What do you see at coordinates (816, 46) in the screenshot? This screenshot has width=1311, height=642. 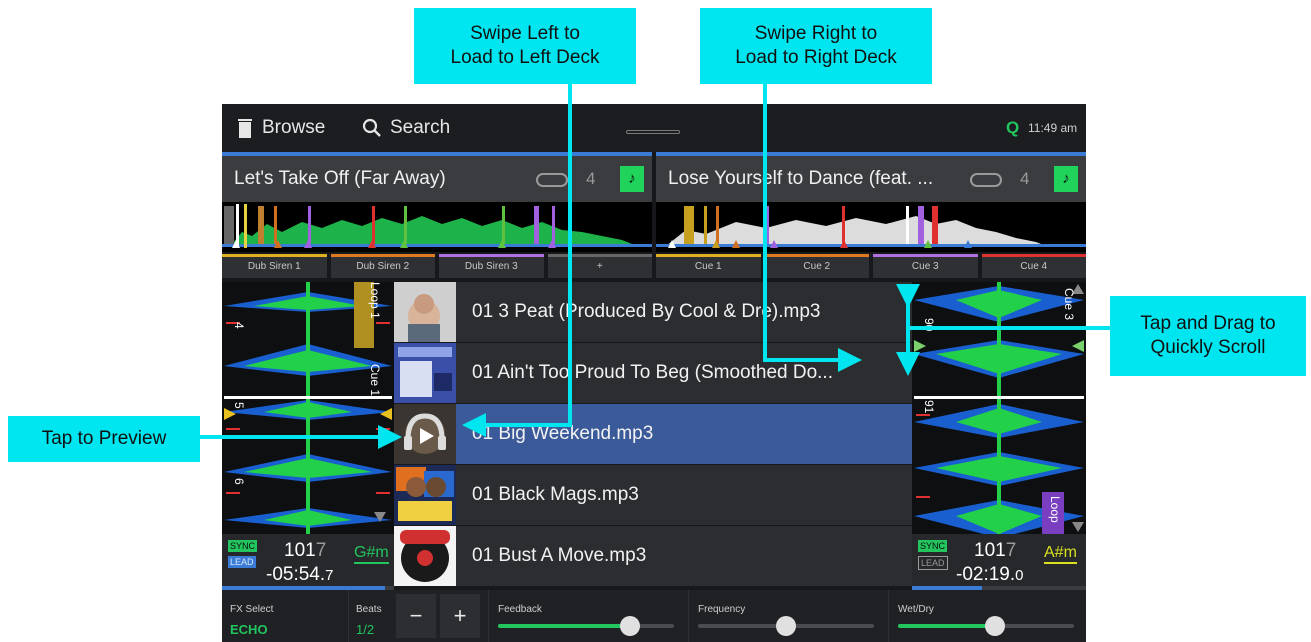 I see `callout-swipe-right: Swipe Right to Load to Right Deck` at bounding box center [816, 46].